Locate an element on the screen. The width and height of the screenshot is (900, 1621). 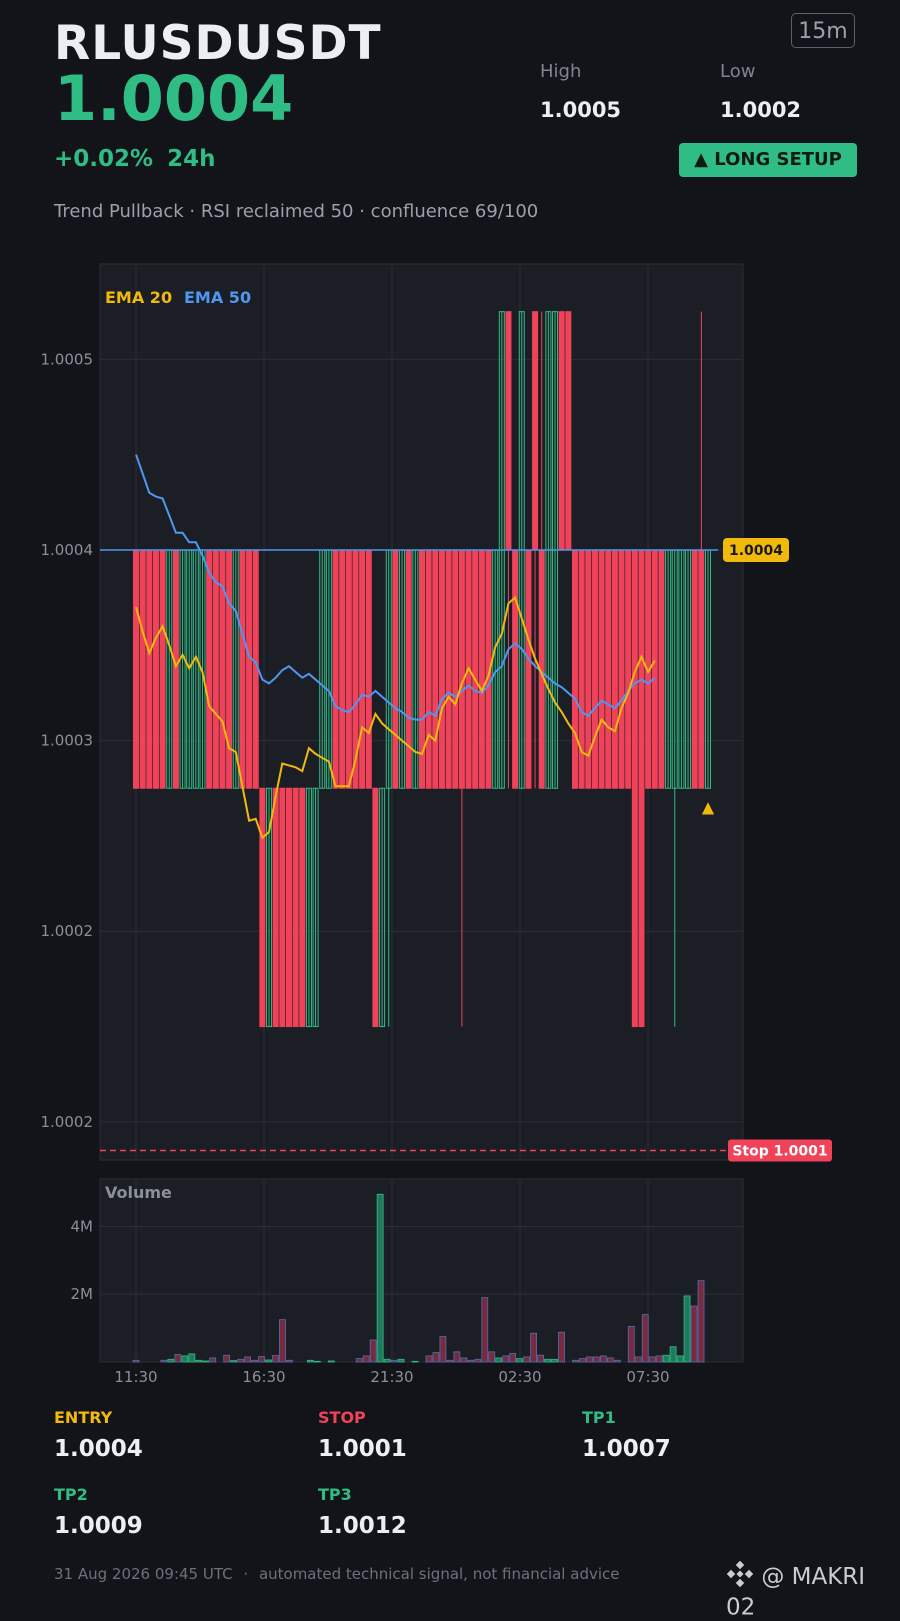
price-tick-label: 1.0005 is located at coordinates (67, 359).